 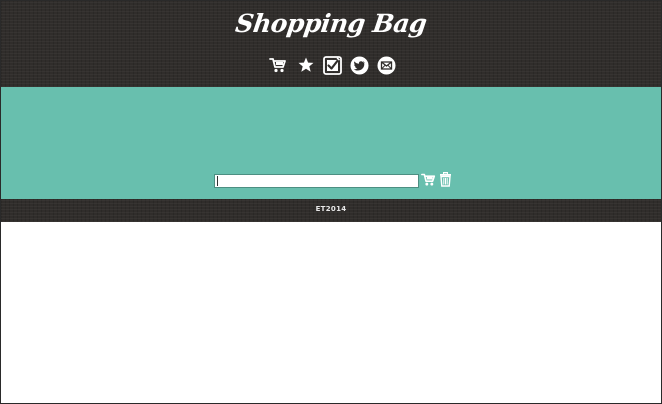 I want to click on trash-icon, so click(x=445, y=179).